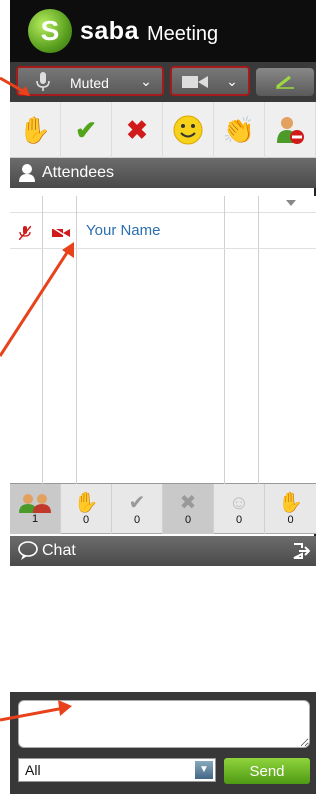  I want to click on attendees-title: Attendees, so click(78, 172).